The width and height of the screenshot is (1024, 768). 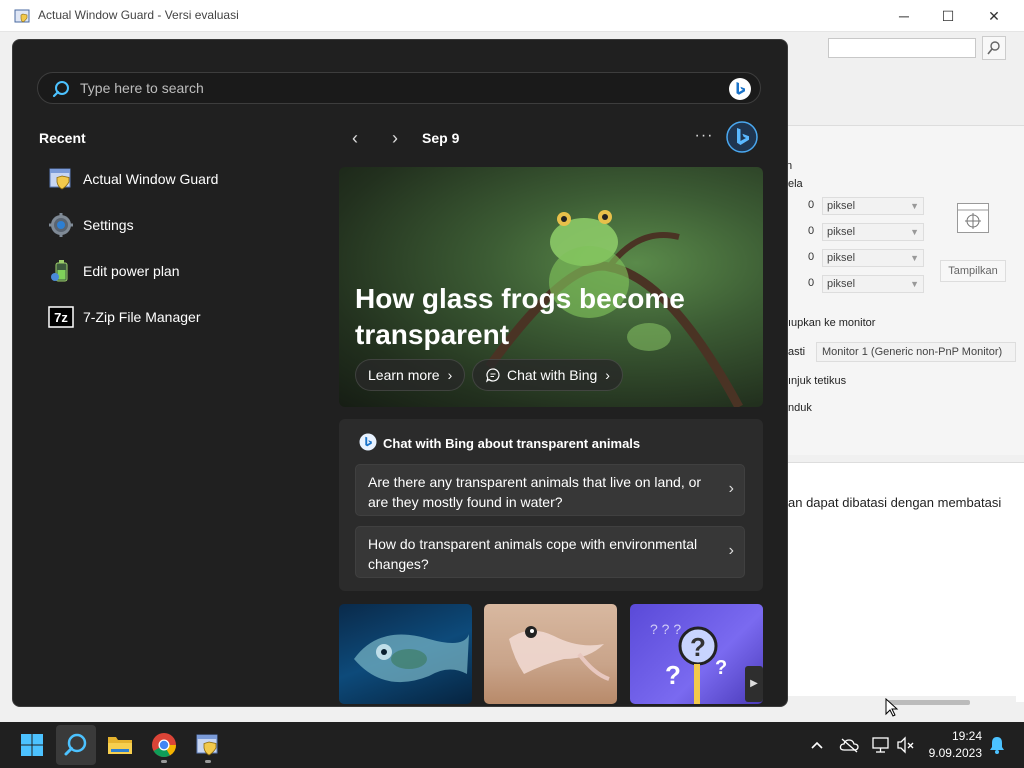 What do you see at coordinates (916, 352) in the screenshot?
I see `monitor-select: Monitor 1 (Generic non-PnP Monitor)` at bounding box center [916, 352].